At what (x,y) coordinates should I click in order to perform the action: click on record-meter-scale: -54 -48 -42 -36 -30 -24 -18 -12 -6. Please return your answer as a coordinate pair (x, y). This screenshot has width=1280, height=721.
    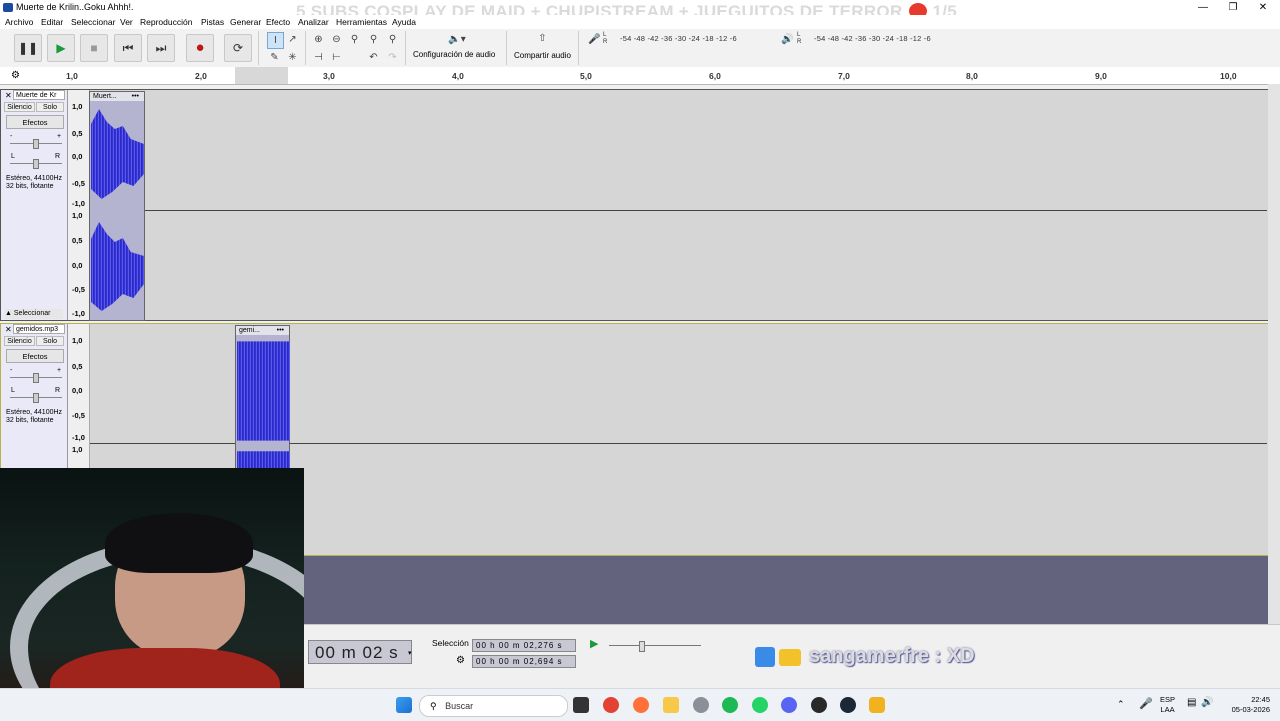
    Looking at the image, I should click on (678, 38).